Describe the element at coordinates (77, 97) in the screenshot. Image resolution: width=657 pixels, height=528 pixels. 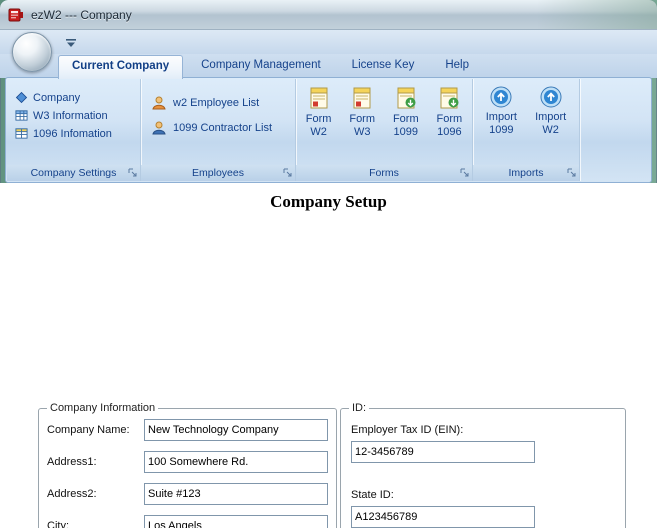
I see `ribbon-item-company: Company` at that location.